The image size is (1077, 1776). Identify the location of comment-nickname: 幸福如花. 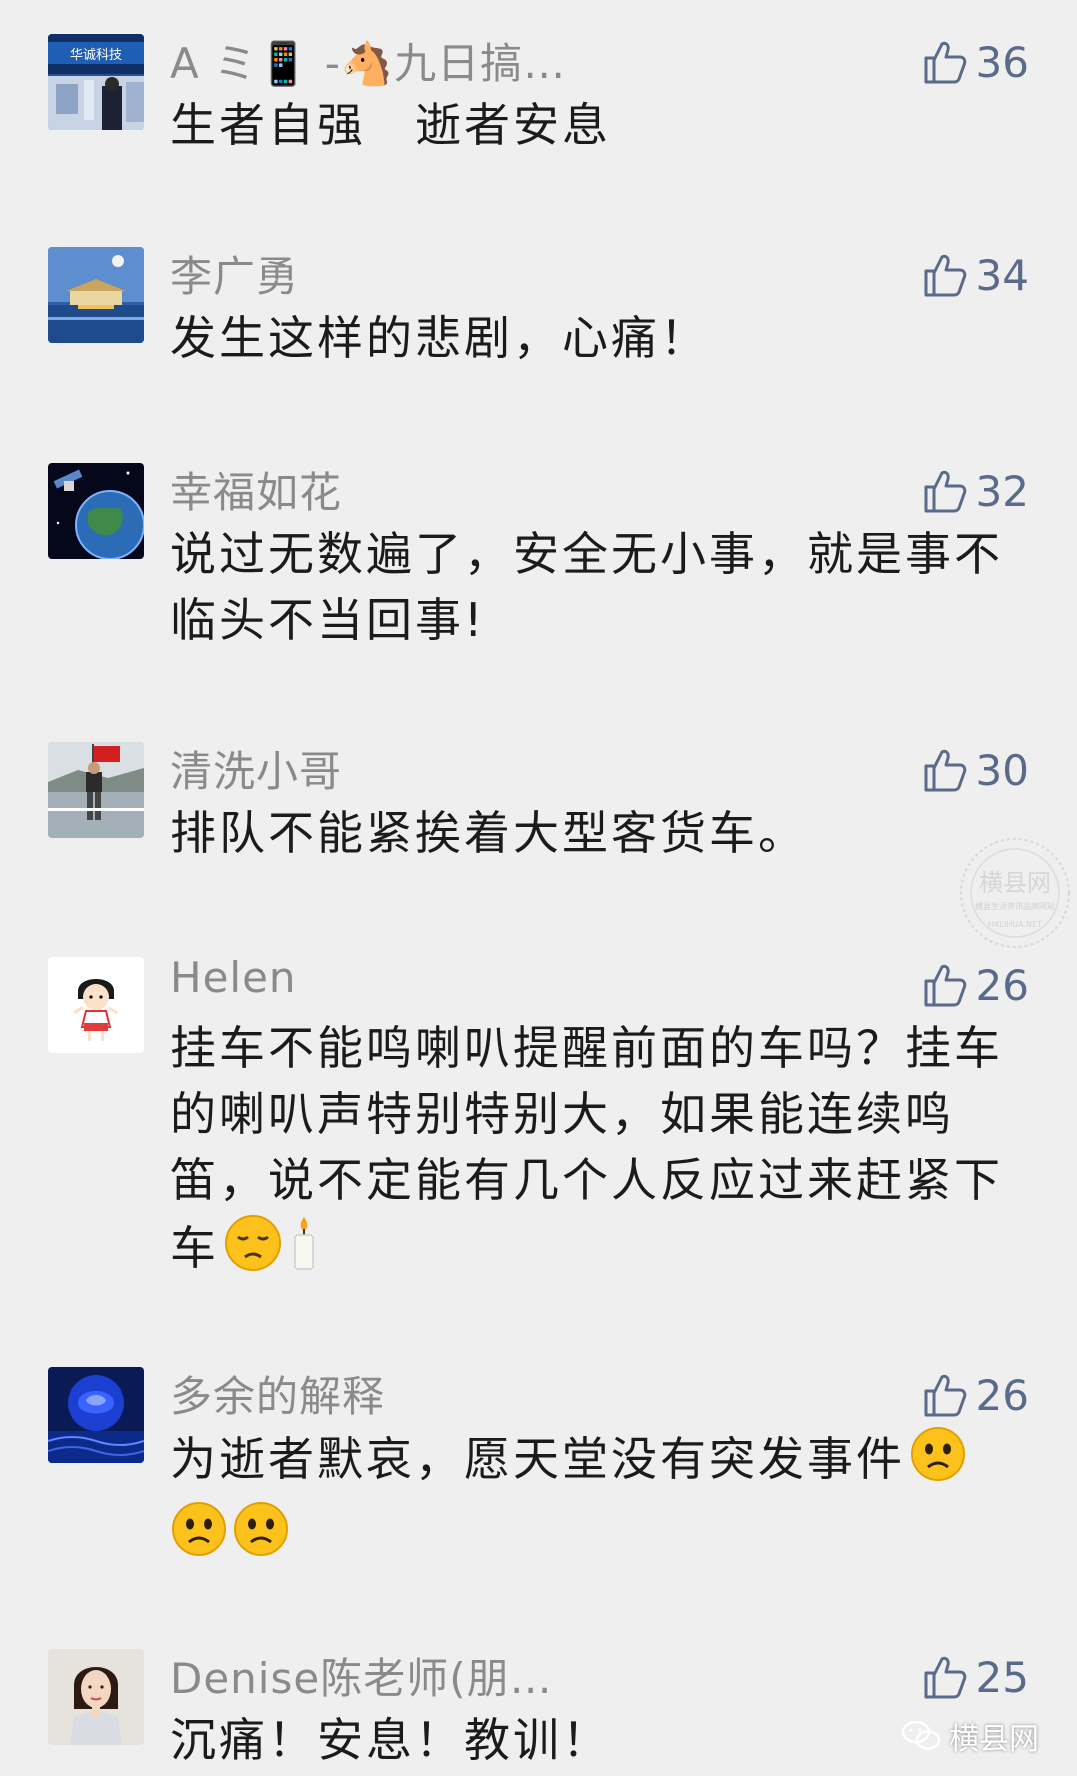
(256, 489).